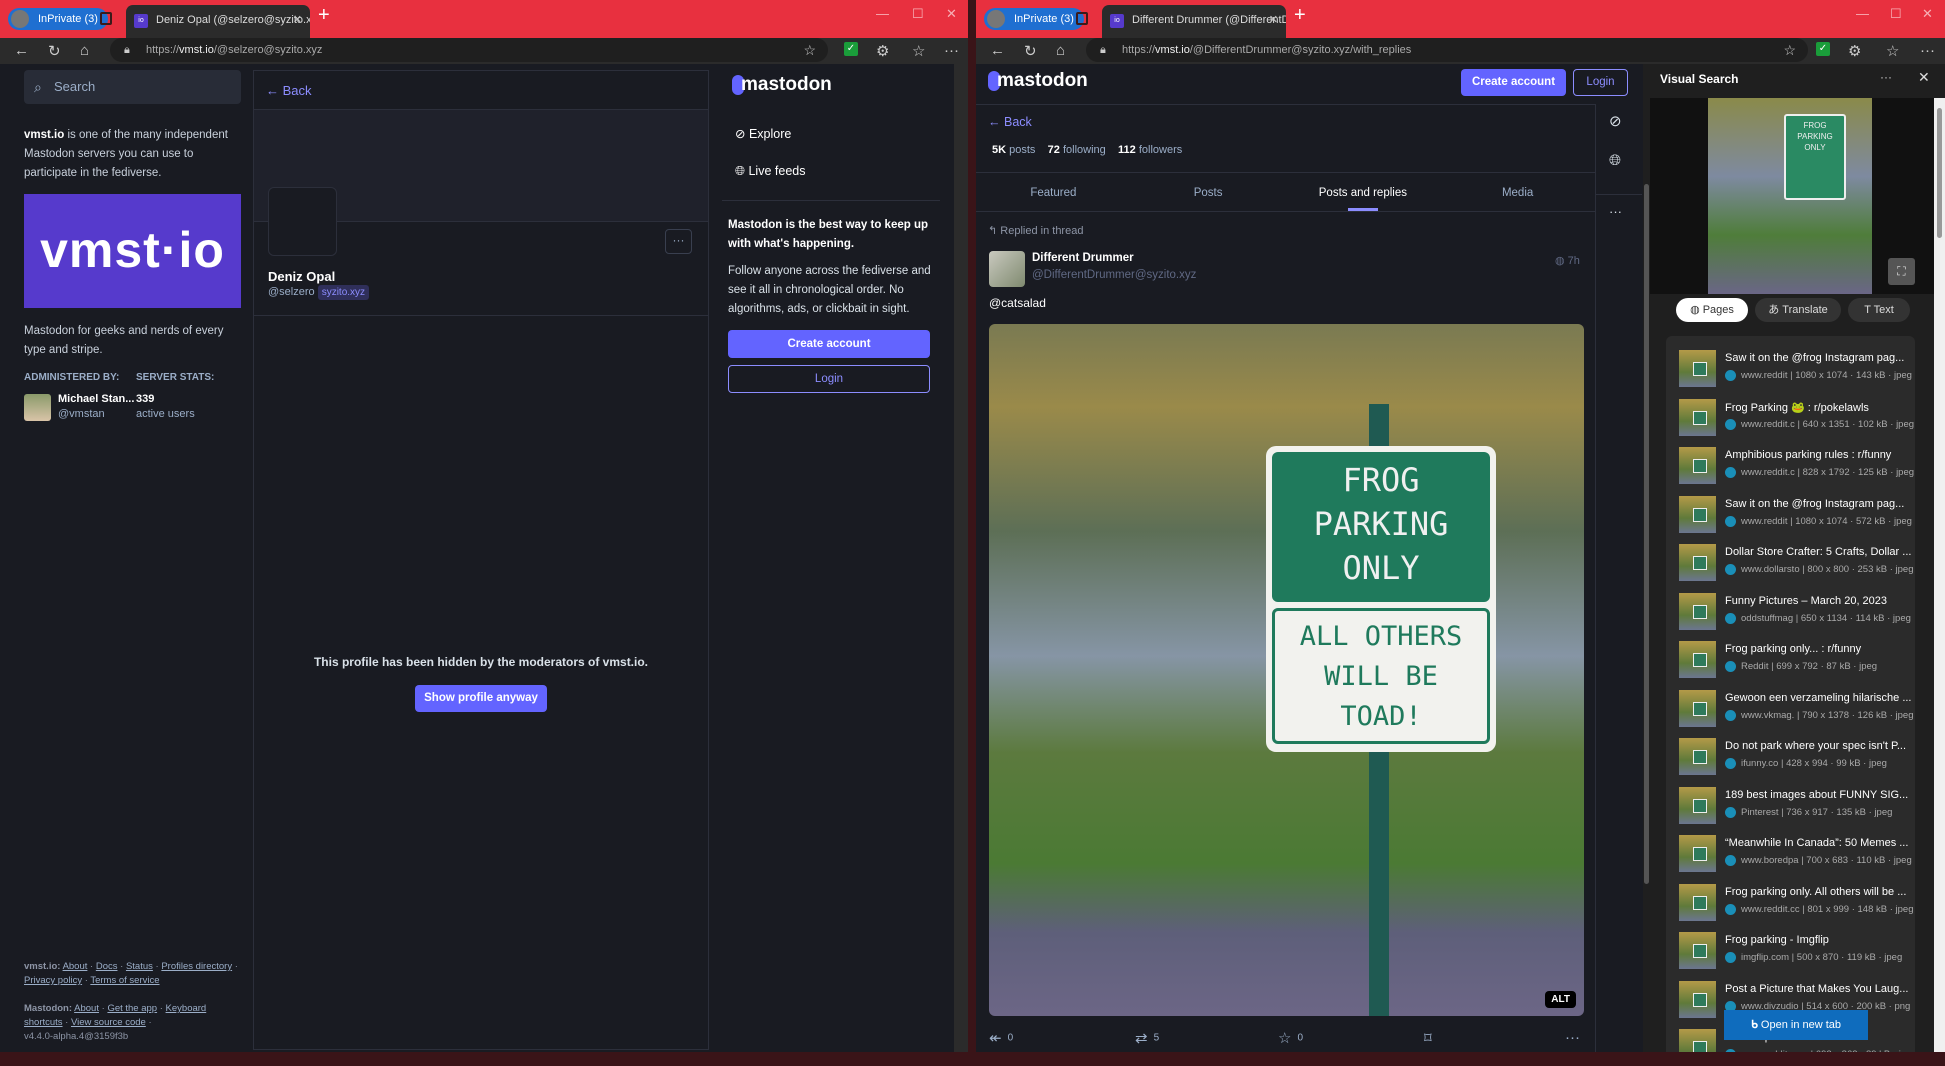  What do you see at coordinates (218, 21) in the screenshot?
I see `tab-active: io Deniz Opal (@selzero@syzito.xyz) ✕` at bounding box center [218, 21].